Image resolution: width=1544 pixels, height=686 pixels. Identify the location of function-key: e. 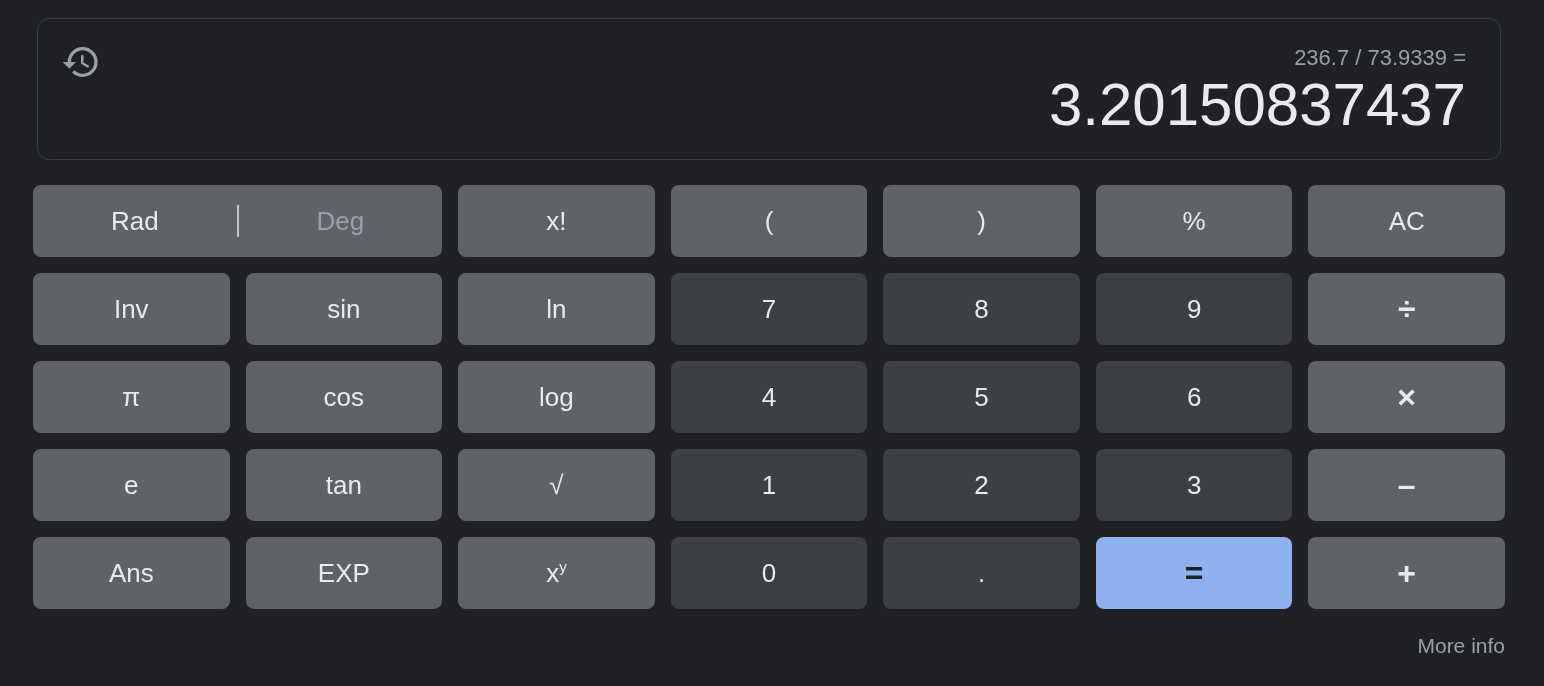
(131, 485).